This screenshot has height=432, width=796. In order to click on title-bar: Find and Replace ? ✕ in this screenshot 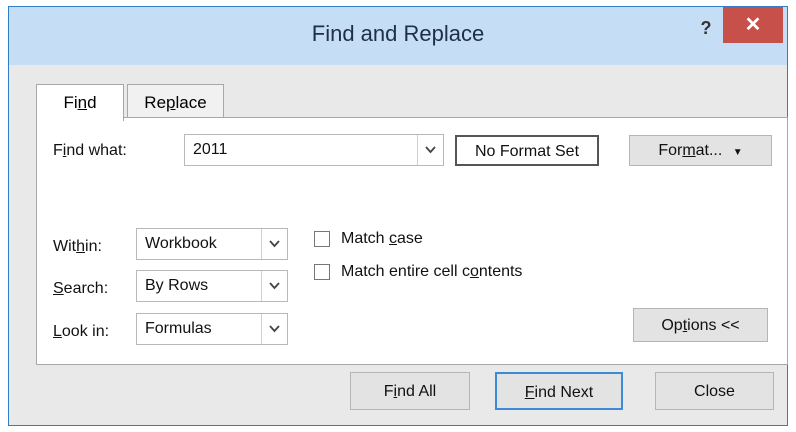, I will do `click(398, 36)`.